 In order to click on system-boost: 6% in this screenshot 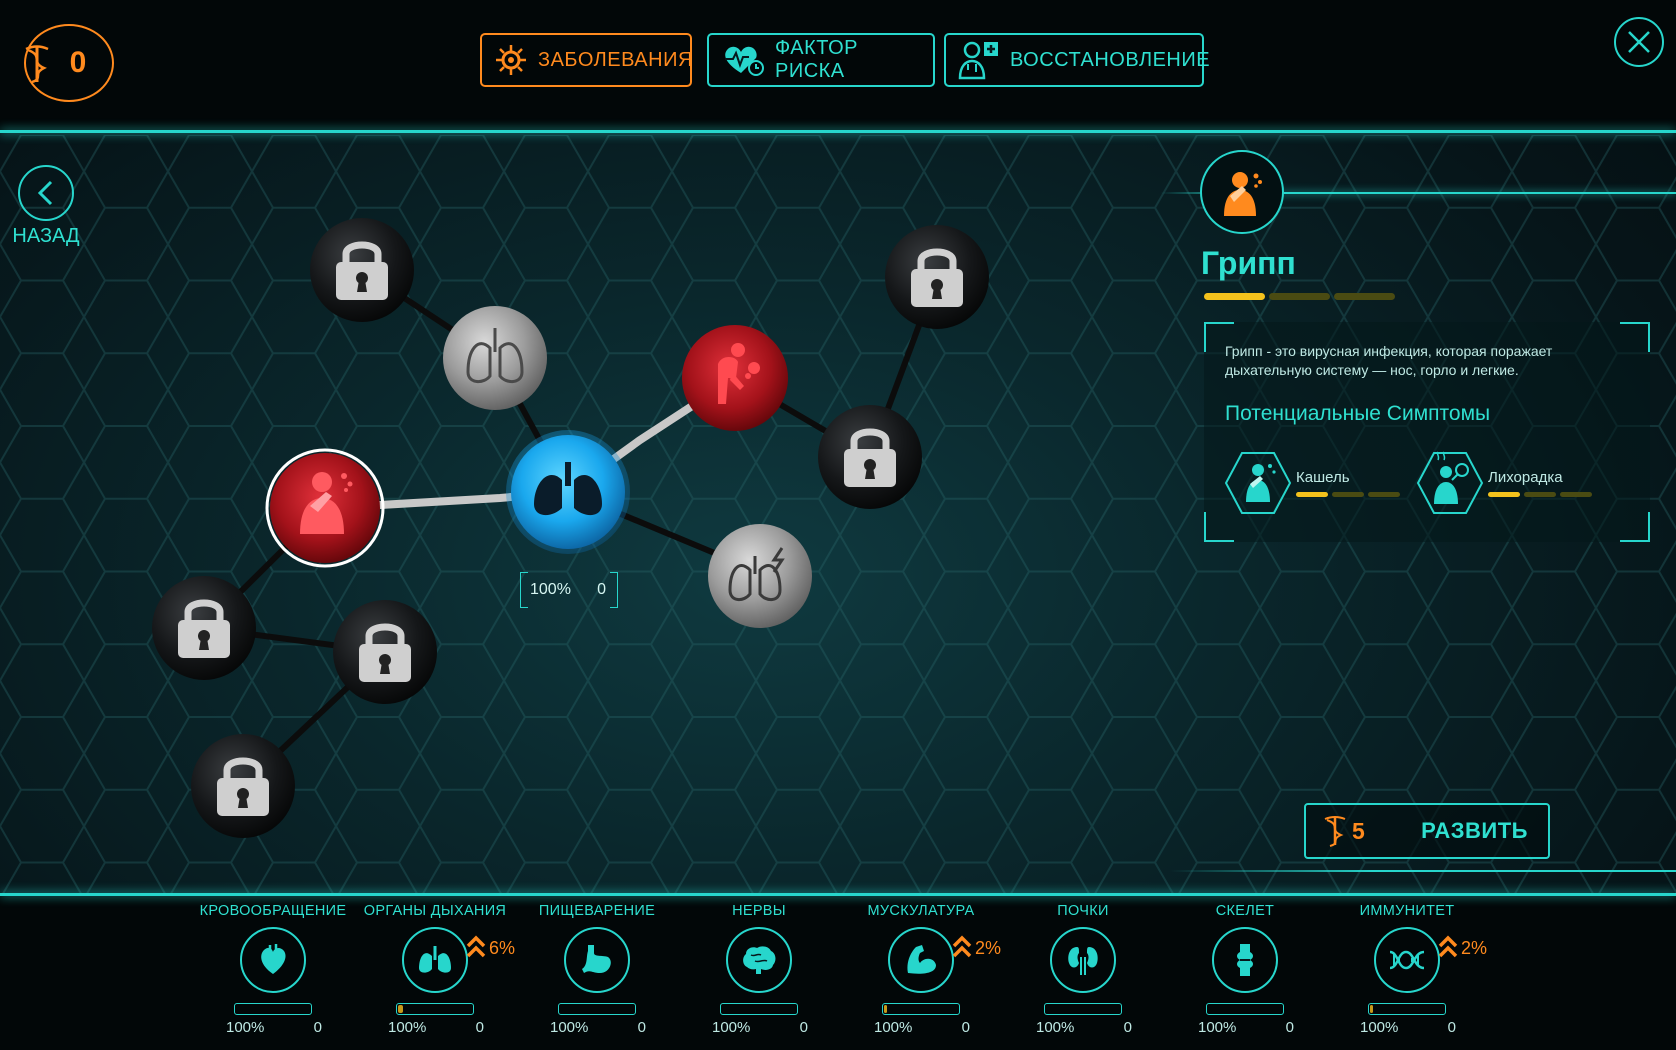, I will do `click(490, 948)`.